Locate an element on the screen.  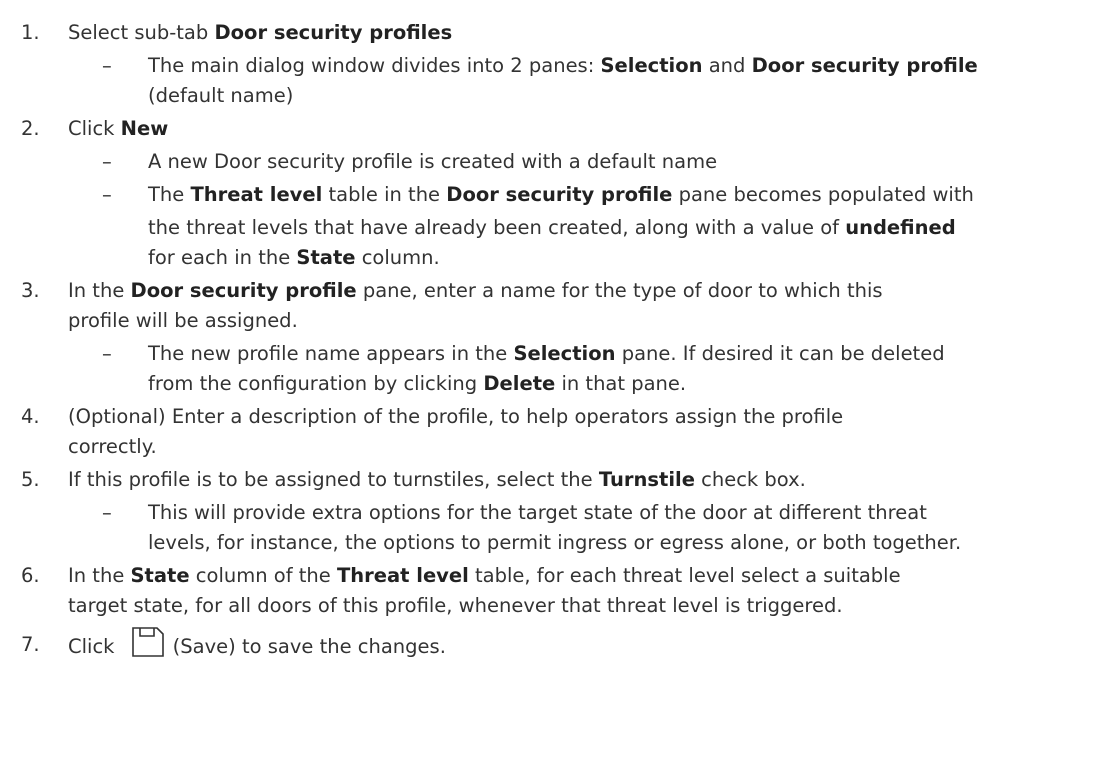
text-run: pane. If desired it can be deleted is located at coordinates (780, 353).